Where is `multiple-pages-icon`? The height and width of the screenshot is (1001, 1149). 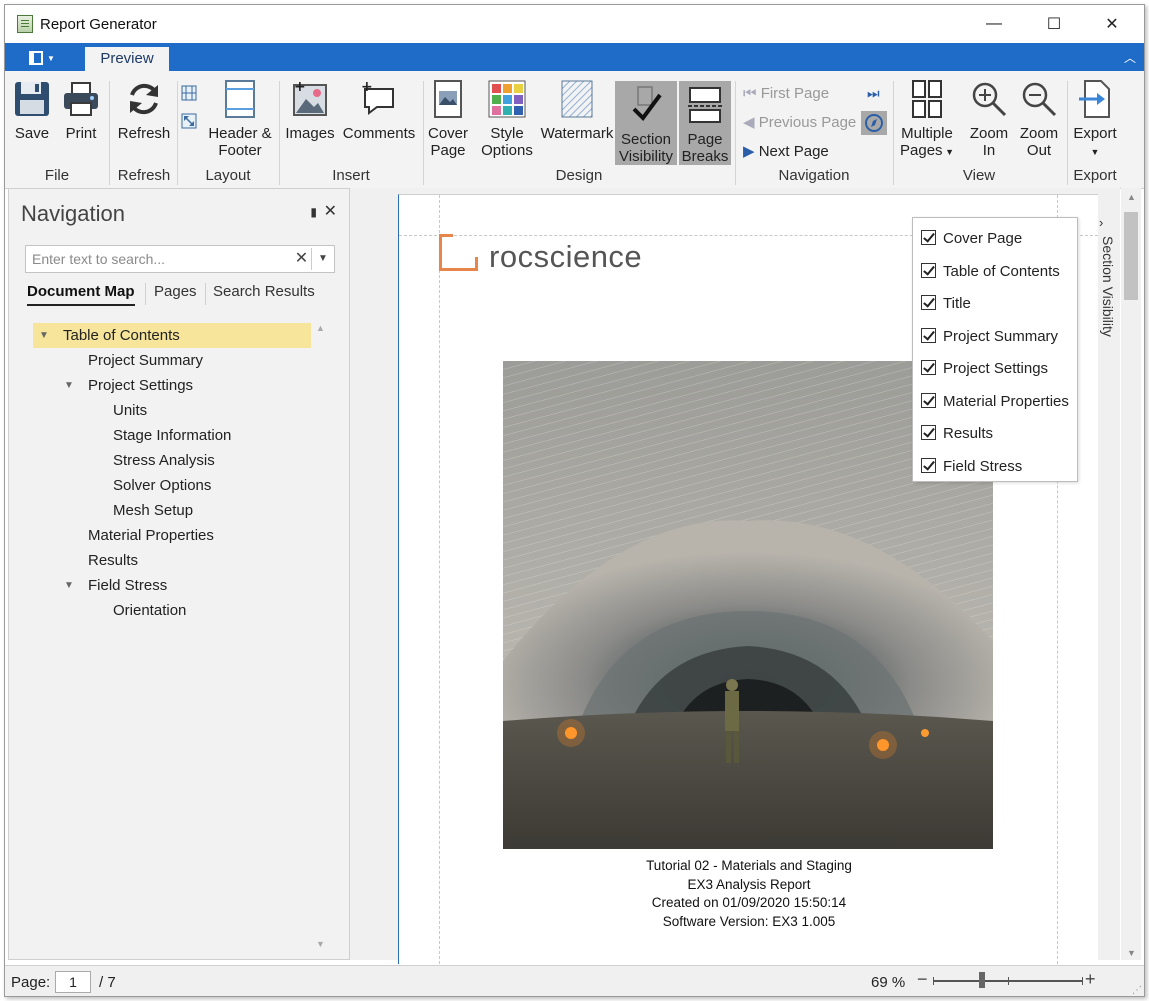
multiple-pages-icon is located at coordinates (927, 99).